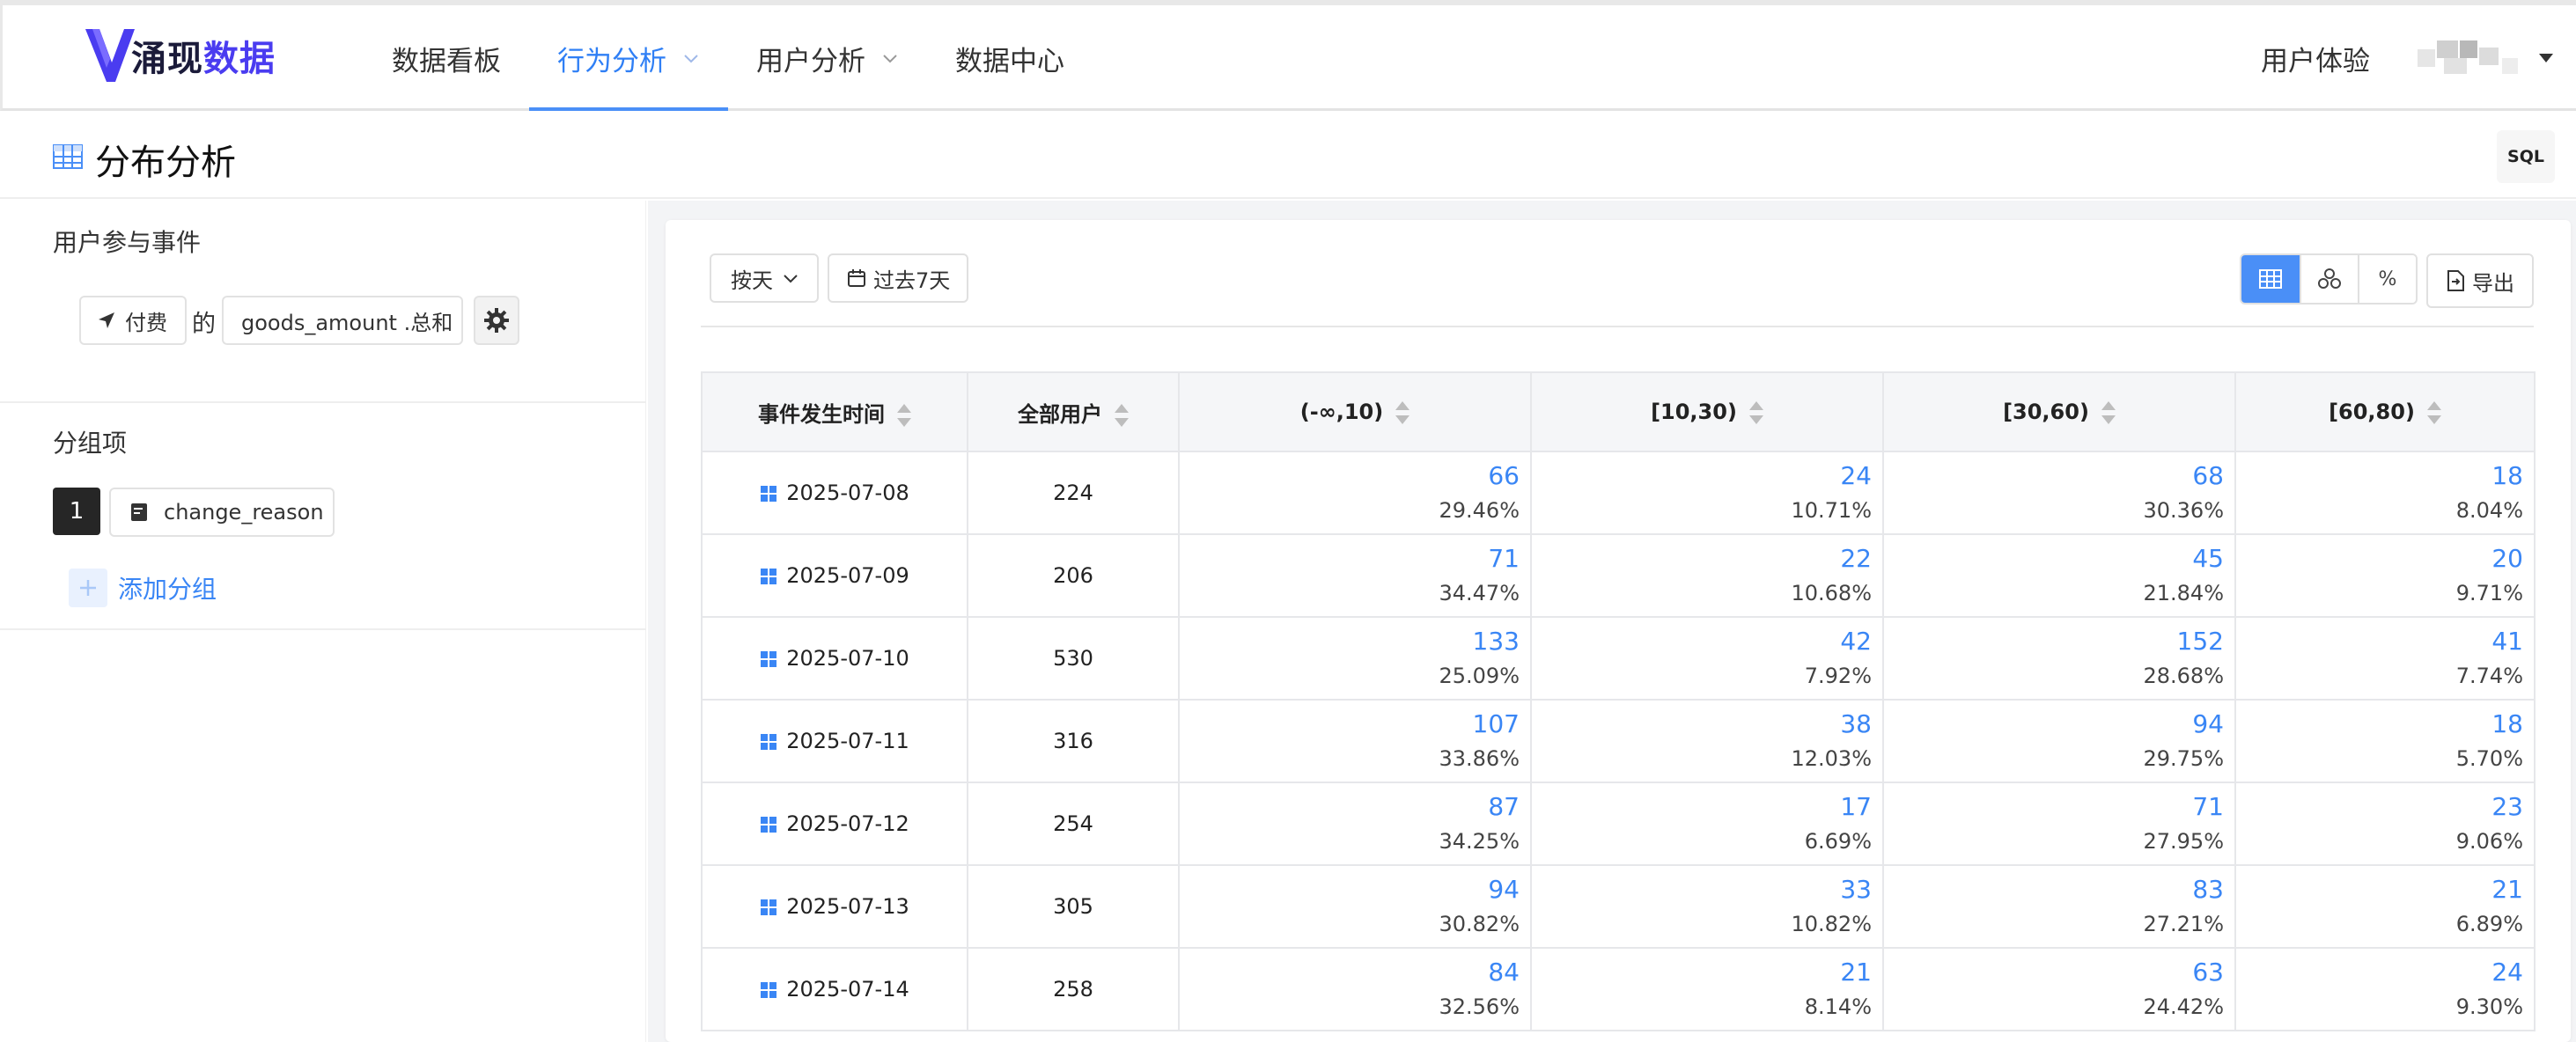 Image resolution: width=2576 pixels, height=1042 pixels. Describe the element at coordinates (2329, 279) in the screenshot. I see `chart-view-button` at that location.